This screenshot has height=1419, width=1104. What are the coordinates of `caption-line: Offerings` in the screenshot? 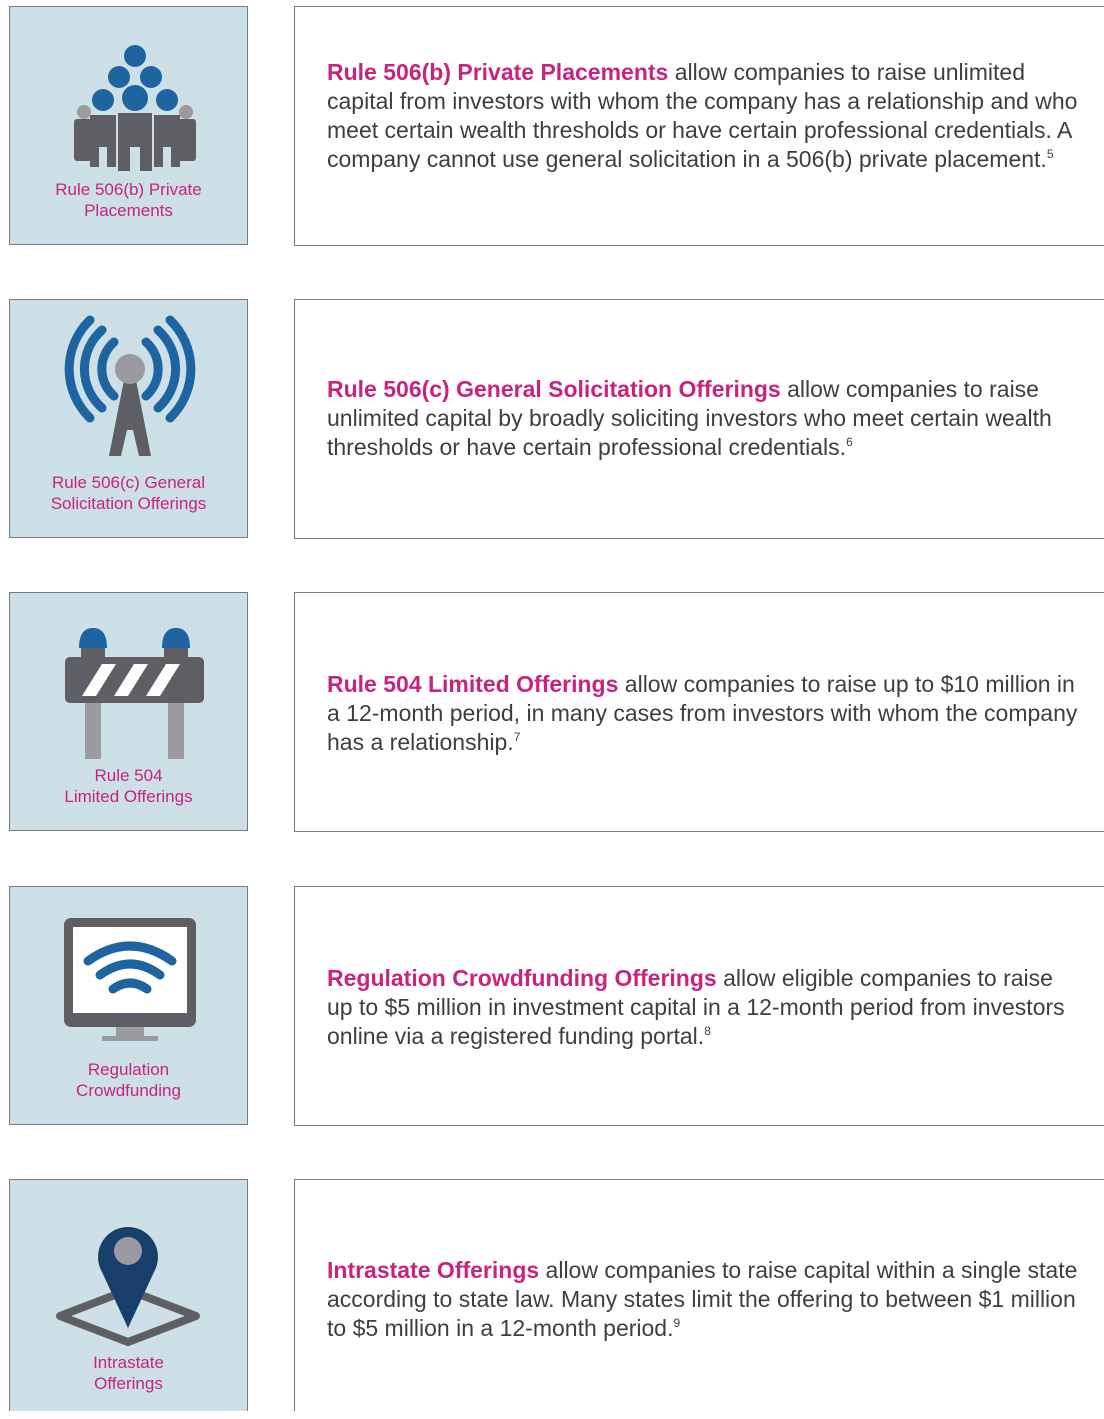 It's located at (128, 1383).